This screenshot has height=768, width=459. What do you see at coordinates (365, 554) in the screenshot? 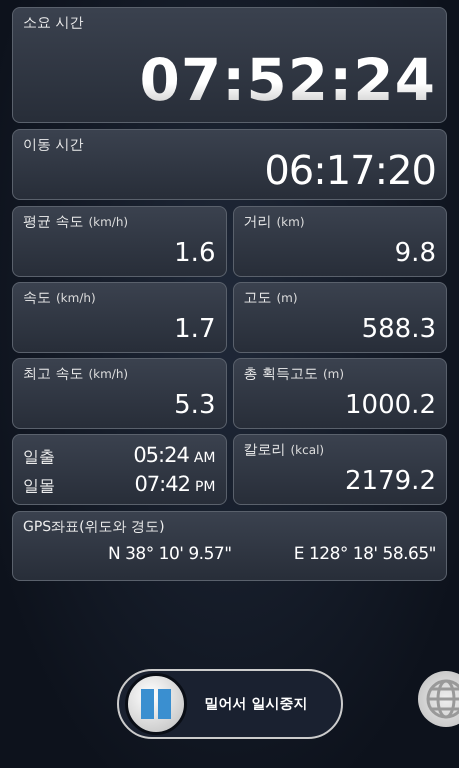
I see `longitude-value: E 128° 18' 58.65"` at bounding box center [365, 554].